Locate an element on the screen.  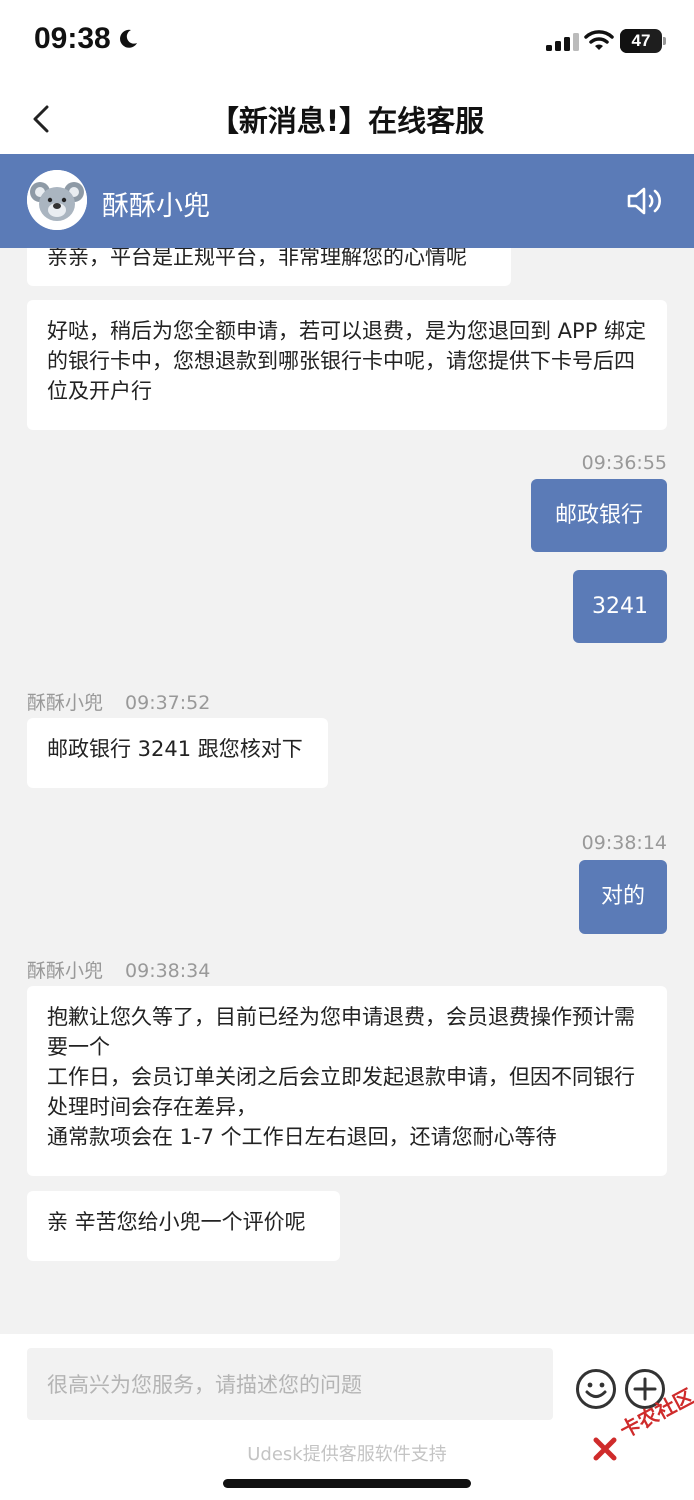
message-text: 亲亲，平台是正规平台，非常理解您的心情呢 is located at coordinates (257, 258).